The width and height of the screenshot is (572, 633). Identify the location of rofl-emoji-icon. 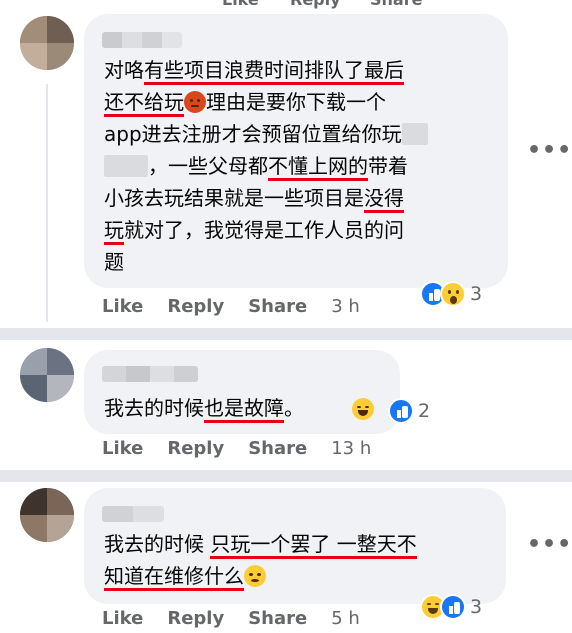
(363, 409).